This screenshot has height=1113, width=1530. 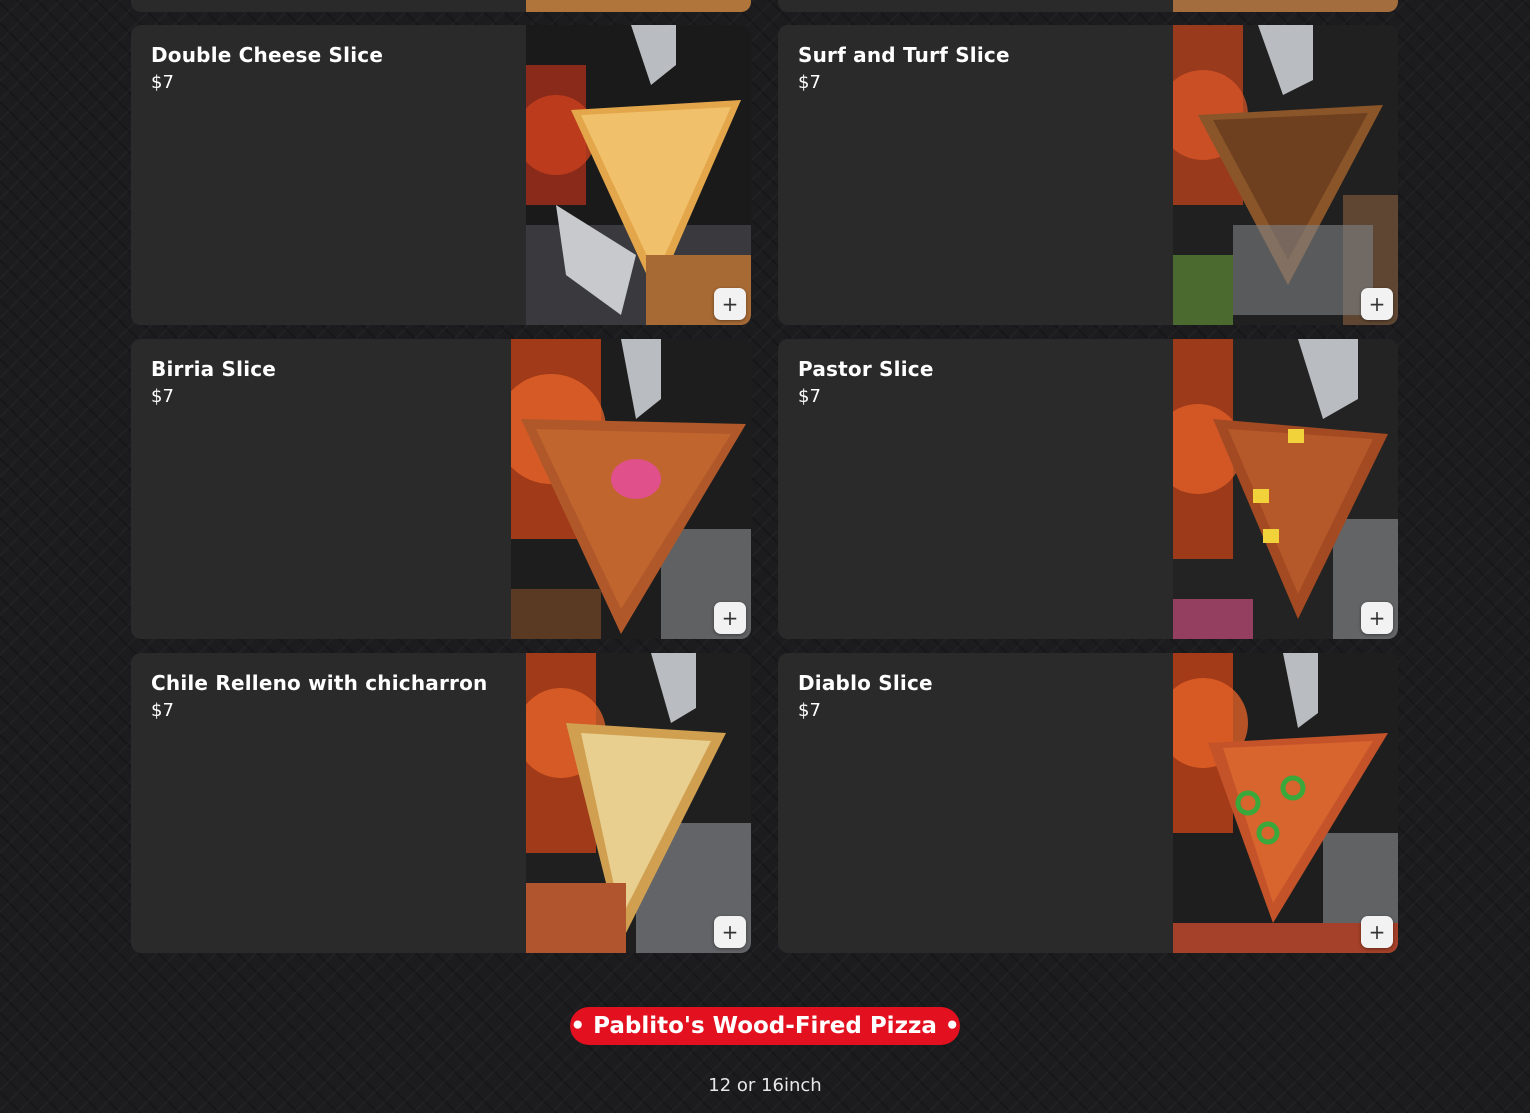 I want to click on item-name: Double Cheese Slice, so click(x=267, y=55).